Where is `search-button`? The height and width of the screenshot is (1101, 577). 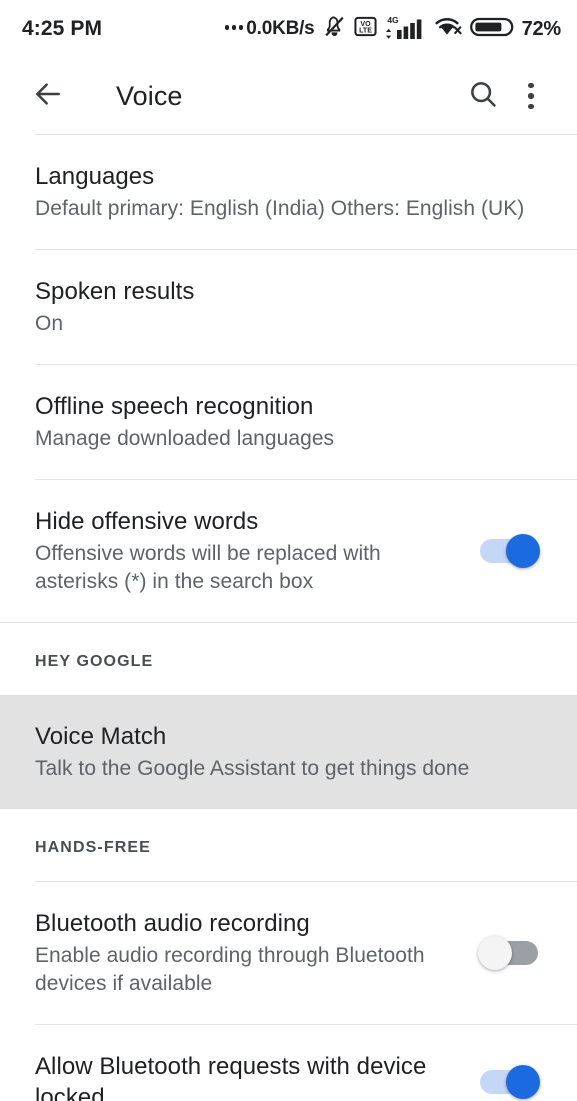 search-button is located at coordinates (483, 96).